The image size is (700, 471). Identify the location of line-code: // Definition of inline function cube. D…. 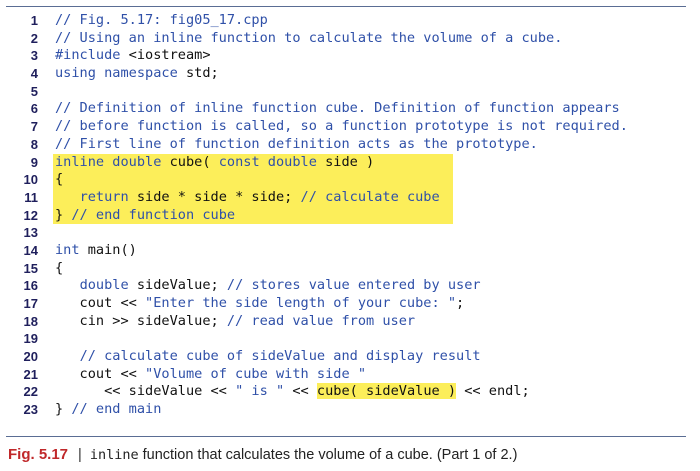
(337, 109).